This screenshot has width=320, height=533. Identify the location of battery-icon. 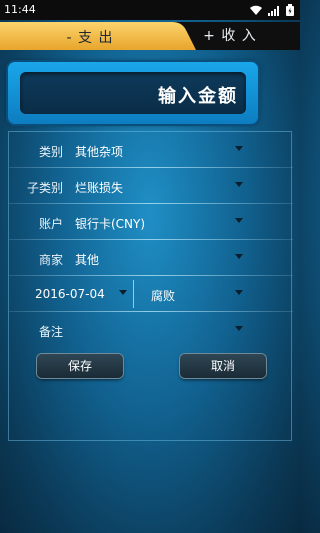
(290, 10).